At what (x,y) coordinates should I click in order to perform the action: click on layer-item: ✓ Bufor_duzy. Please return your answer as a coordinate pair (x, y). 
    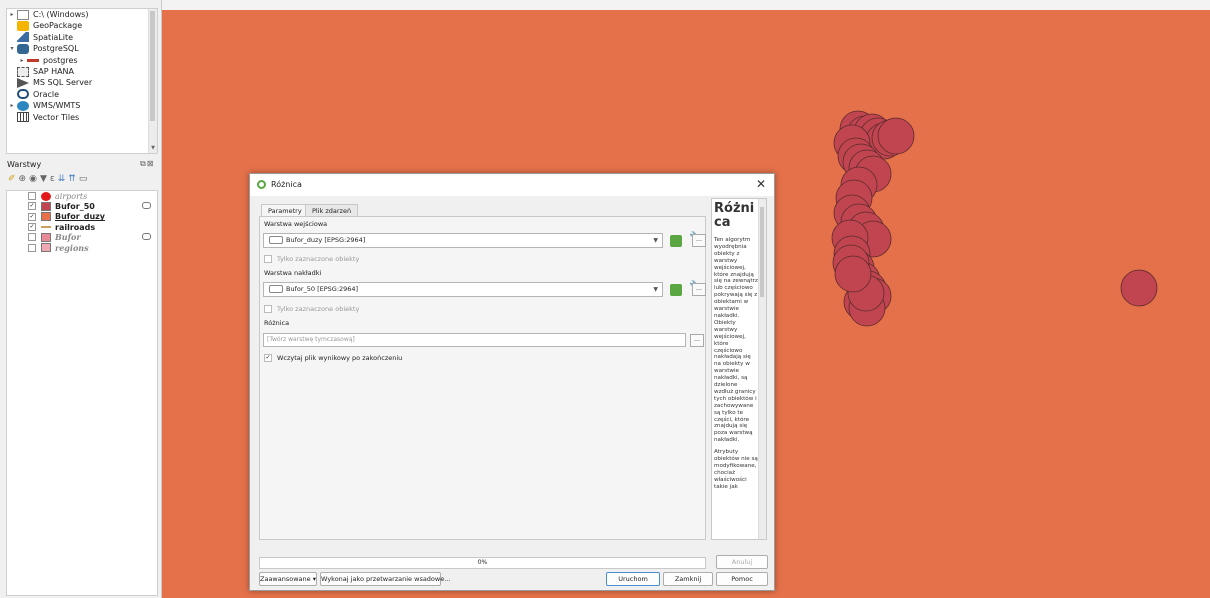
    Looking at the image, I should click on (82, 217).